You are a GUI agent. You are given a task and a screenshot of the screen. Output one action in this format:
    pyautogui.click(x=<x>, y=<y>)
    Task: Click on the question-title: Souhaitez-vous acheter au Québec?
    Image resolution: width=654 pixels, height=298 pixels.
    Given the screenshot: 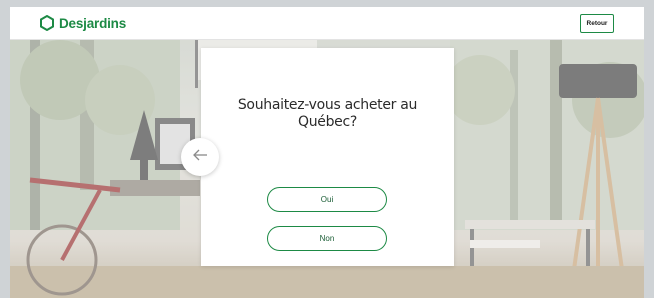 What is the action you would take?
    pyautogui.click(x=327, y=113)
    